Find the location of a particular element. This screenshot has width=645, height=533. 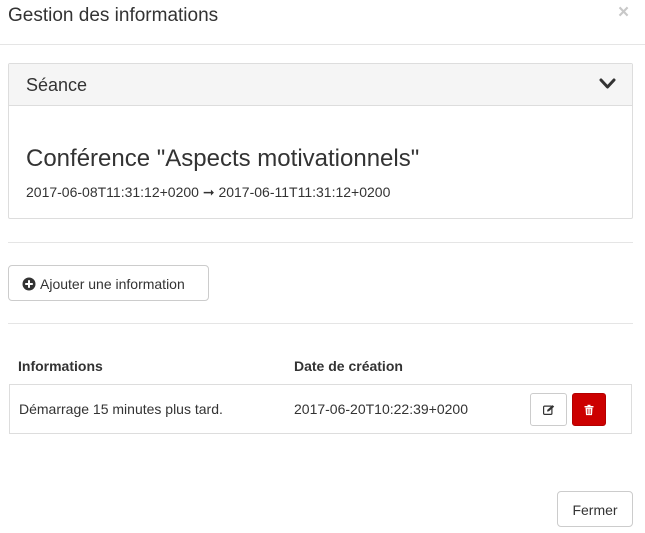

edit-button is located at coordinates (548, 409).